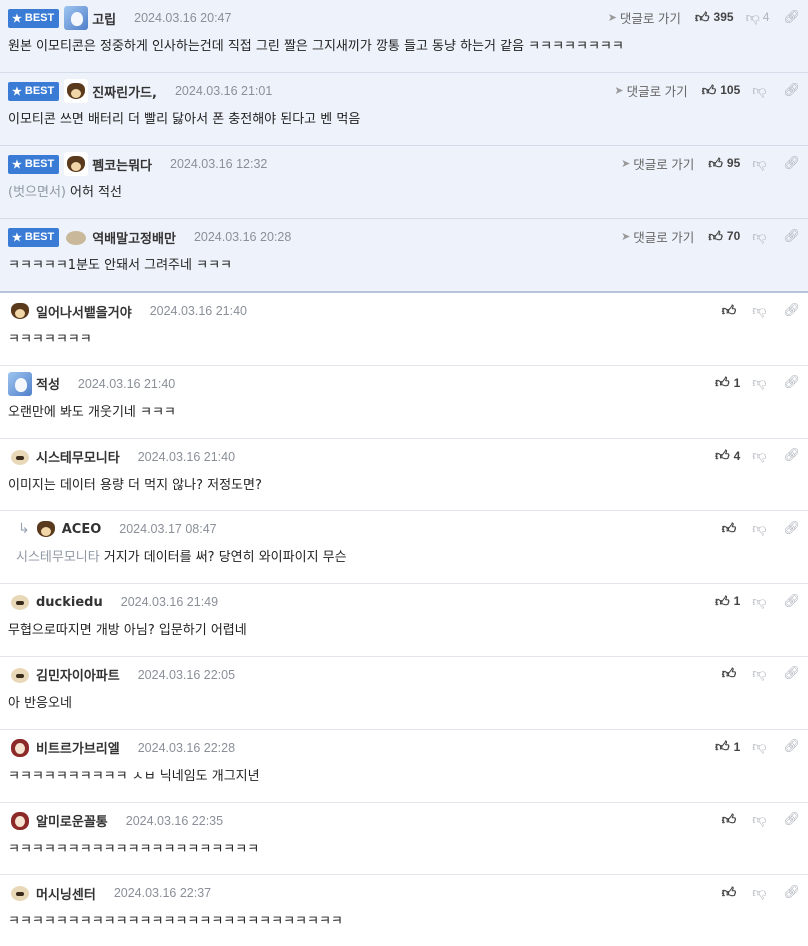 Image resolution: width=808 pixels, height=946 pixels. I want to click on nickname: 고립, so click(104, 18).